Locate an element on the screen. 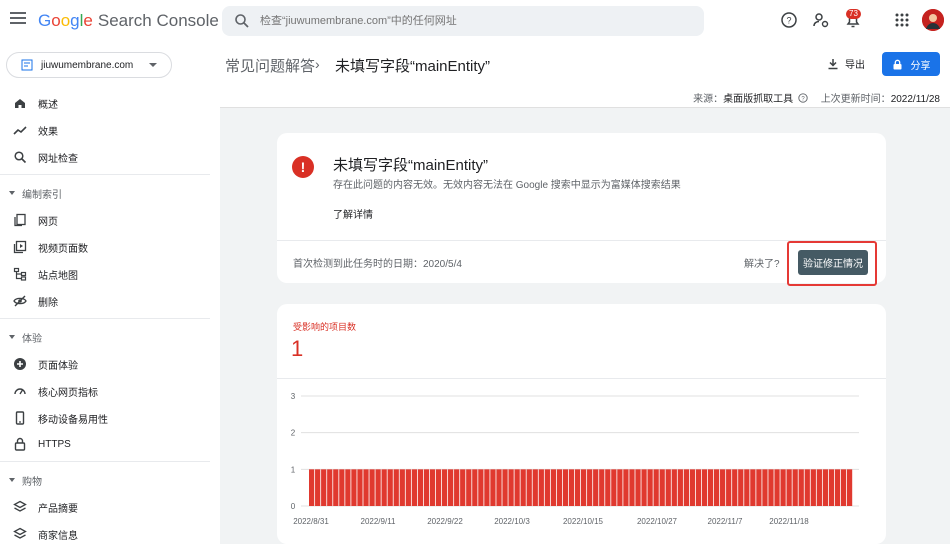  sidebar-item-url-inspection: 网址检查 is located at coordinates (105, 157).